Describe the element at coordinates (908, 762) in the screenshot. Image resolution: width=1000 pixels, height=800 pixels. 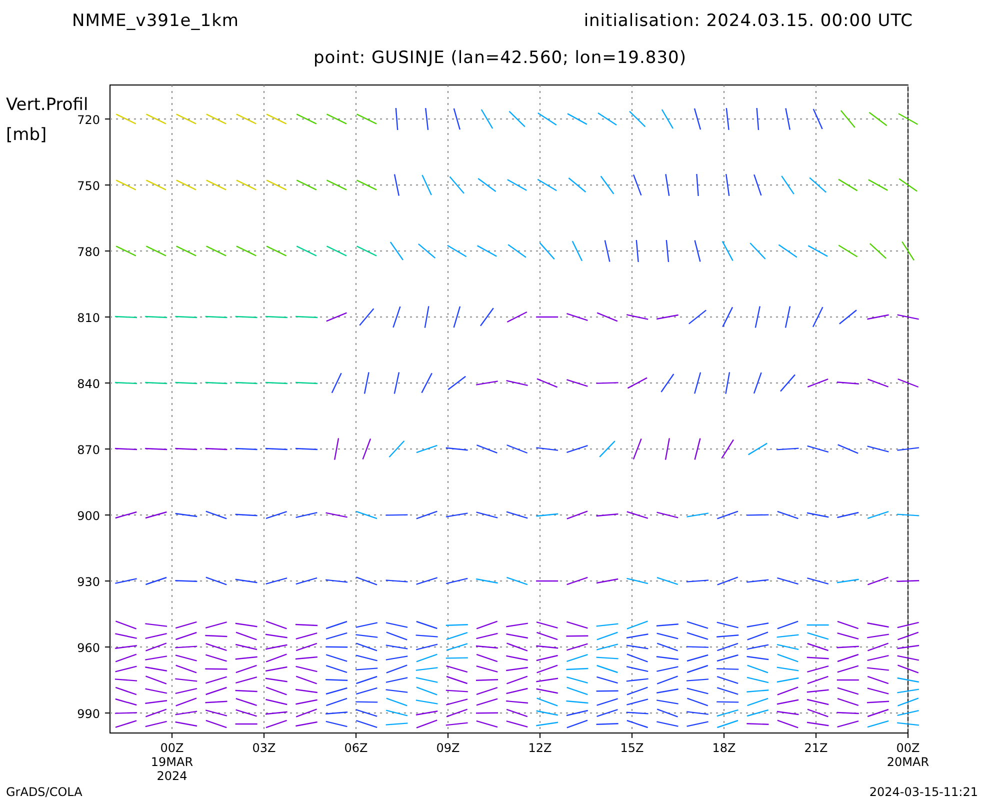
I see `x-tick-date: 20MAR` at that location.